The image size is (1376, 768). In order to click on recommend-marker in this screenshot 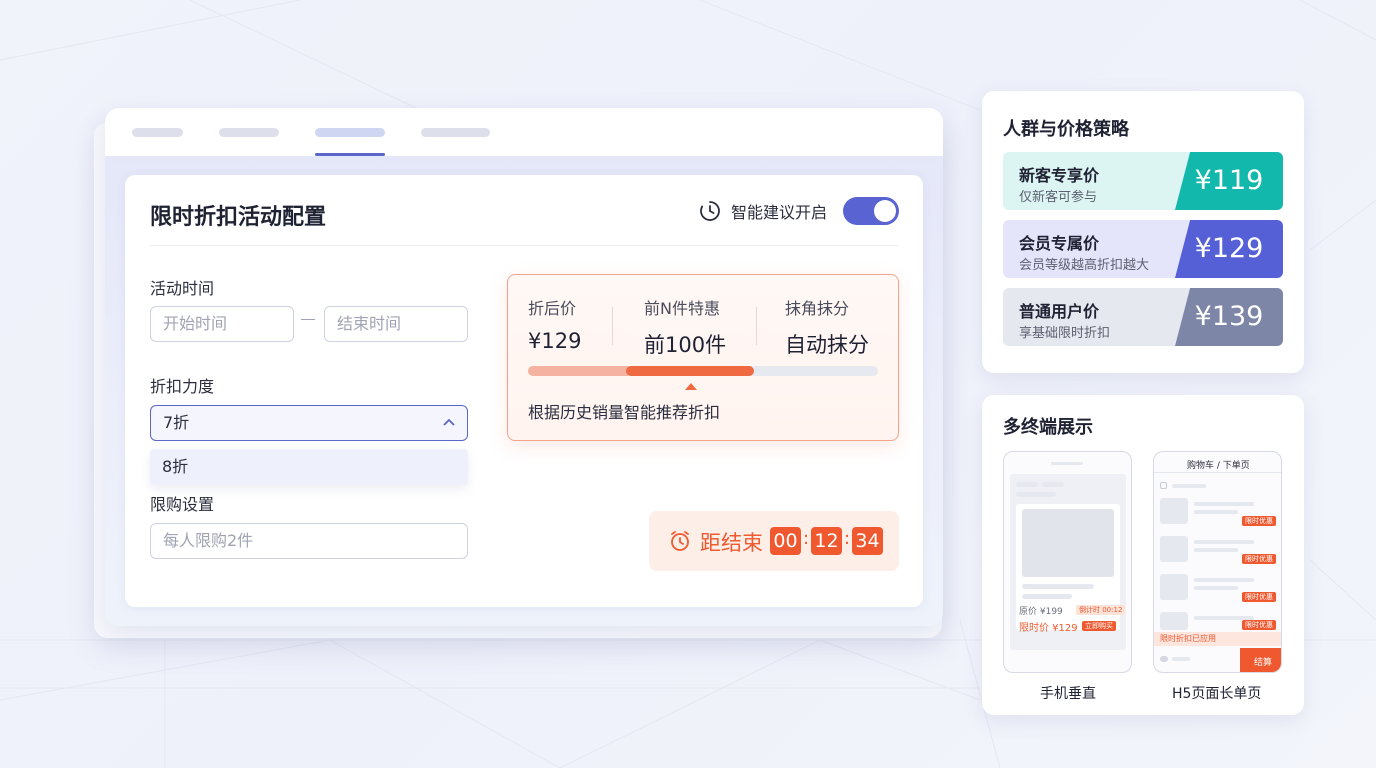, I will do `click(691, 386)`.